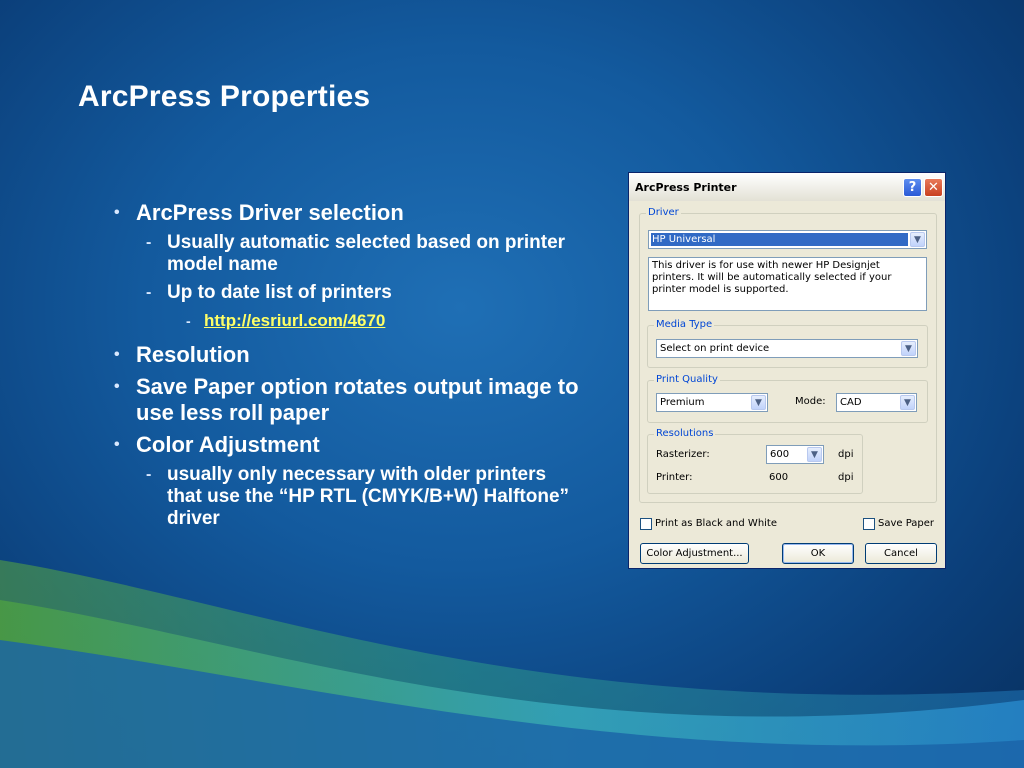  What do you see at coordinates (901, 553) in the screenshot?
I see `cancel-button: Cancel` at bounding box center [901, 553].